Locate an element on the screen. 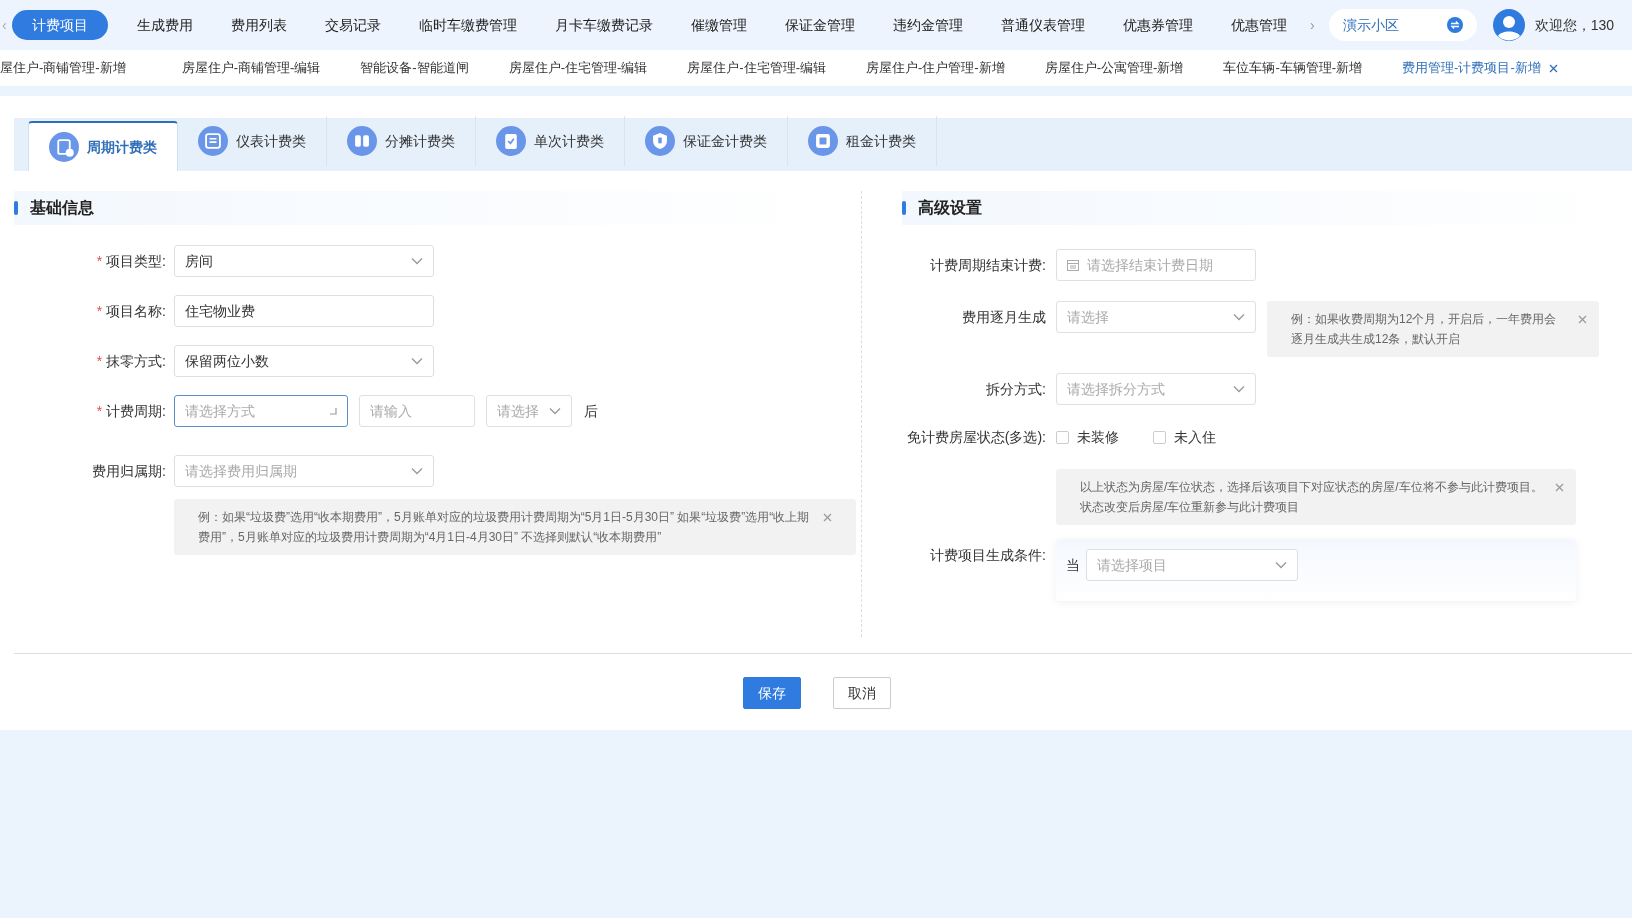 Image resolution: width=1632 pixels, height=918 pixels. select-field: 保留两位小数 is located at coordinates (304, 361).